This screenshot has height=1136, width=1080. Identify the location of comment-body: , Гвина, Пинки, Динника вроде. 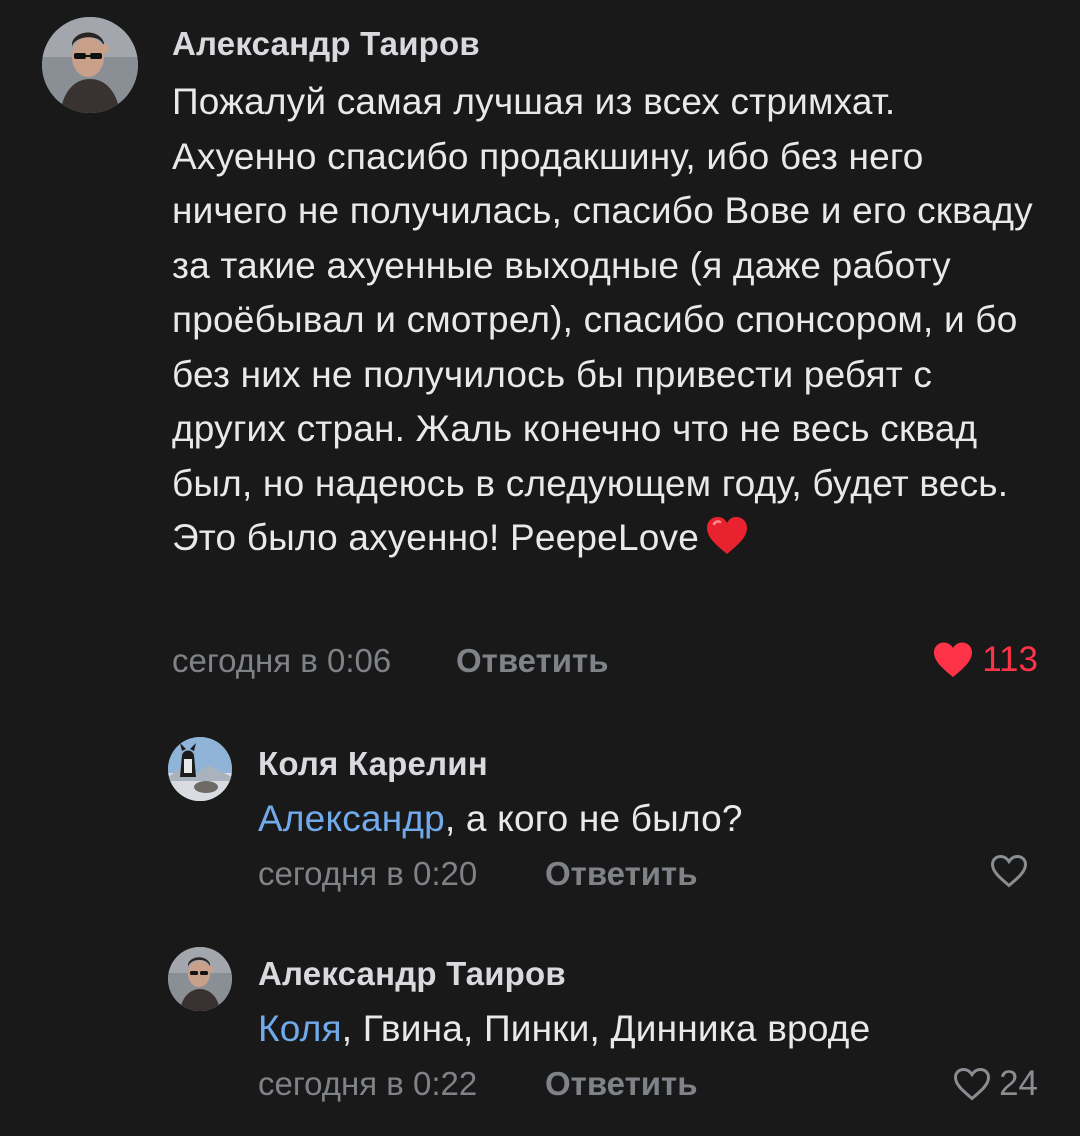
(606, 1028).